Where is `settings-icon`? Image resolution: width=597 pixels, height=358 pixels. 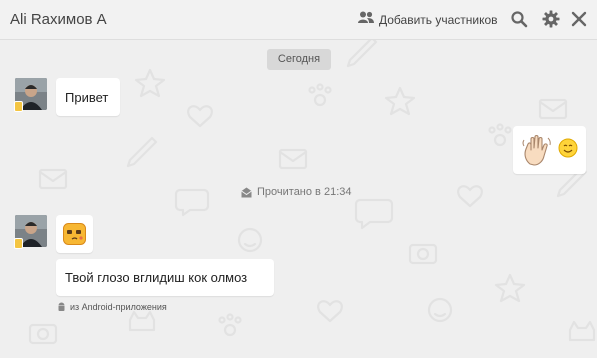 settings-icon is located at coordinates (551, 19).